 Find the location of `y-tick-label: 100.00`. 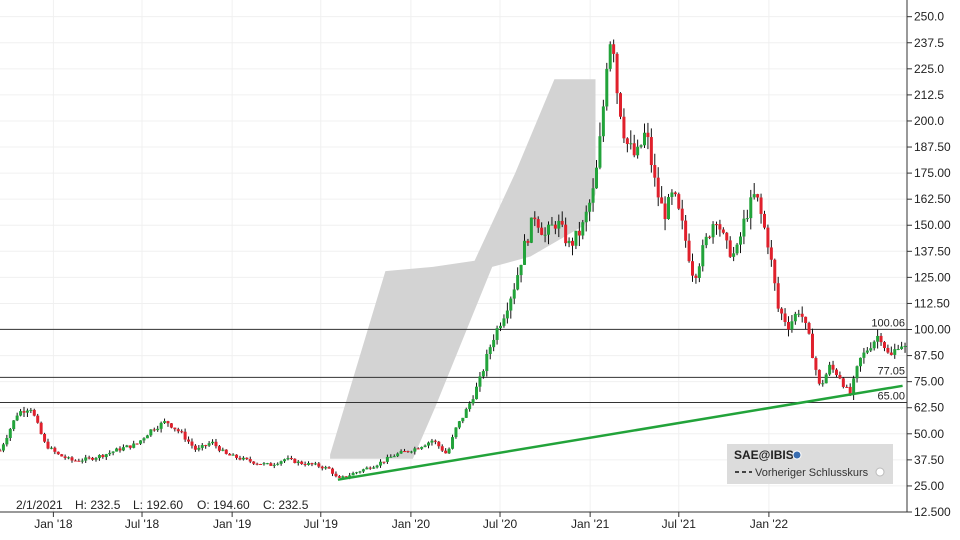

y-tick-label: 100.00 is located at coordinates (932, 330).